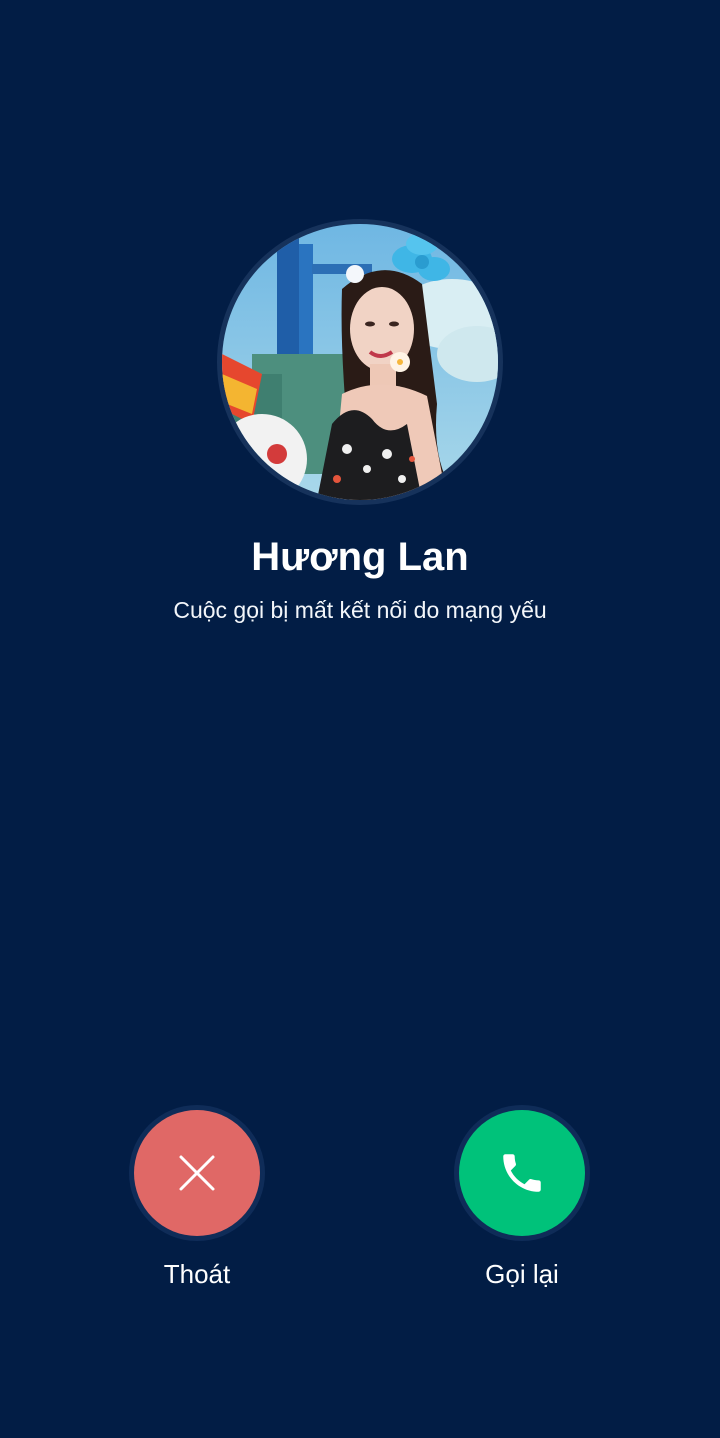 The width and height of the screenshot is (720, 1438). What do you see at coordinates (522, 1274) in the screenshot?
I see `redial-label: Gọi lại` at bounding box center [522, 1274].